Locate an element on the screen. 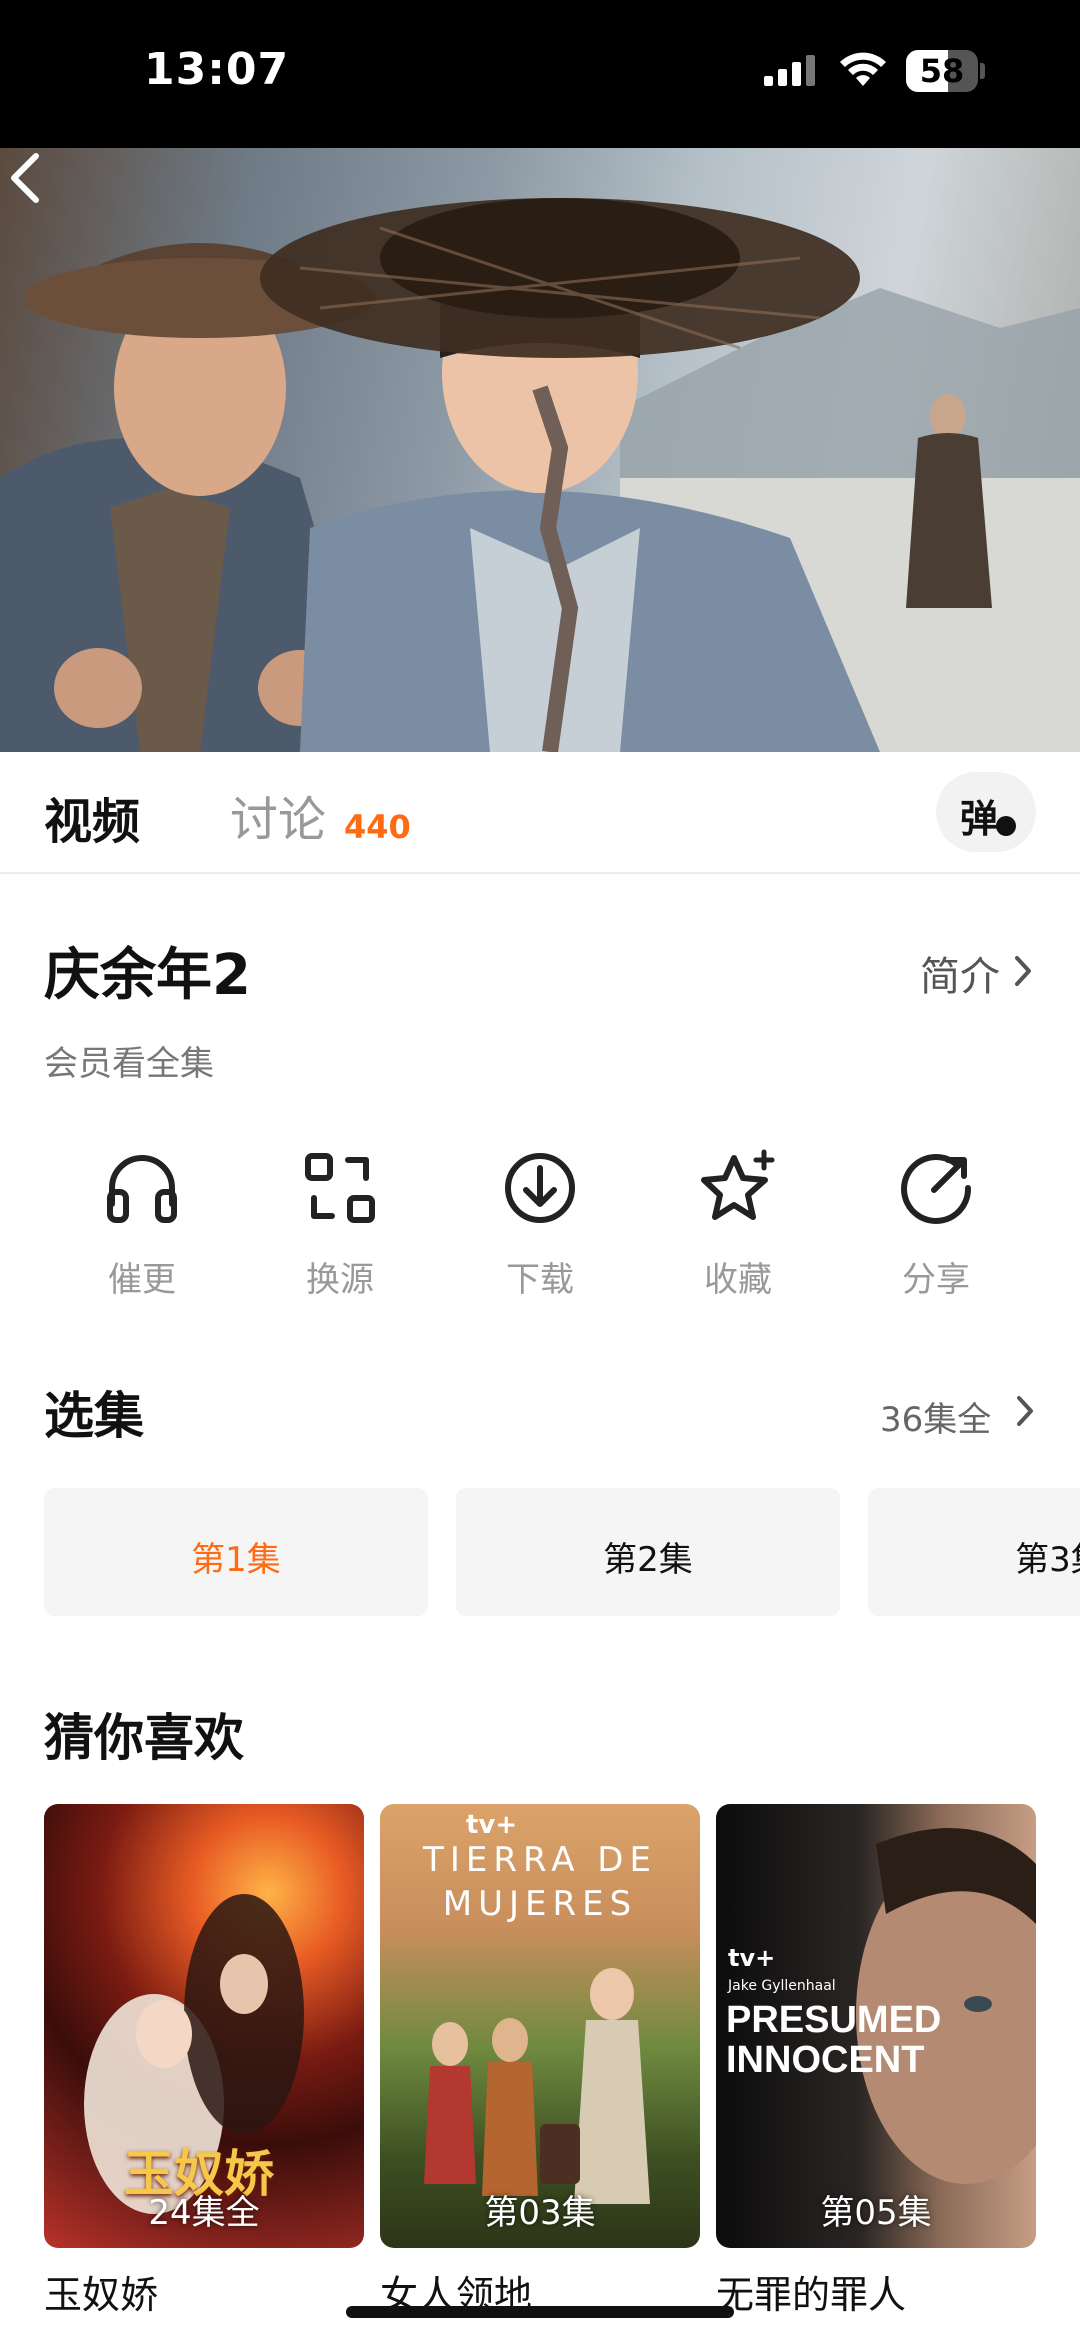 This screenshot has height=2341, width=1080. switch-source-button: 换源 is located at coordinates (340, 1224).